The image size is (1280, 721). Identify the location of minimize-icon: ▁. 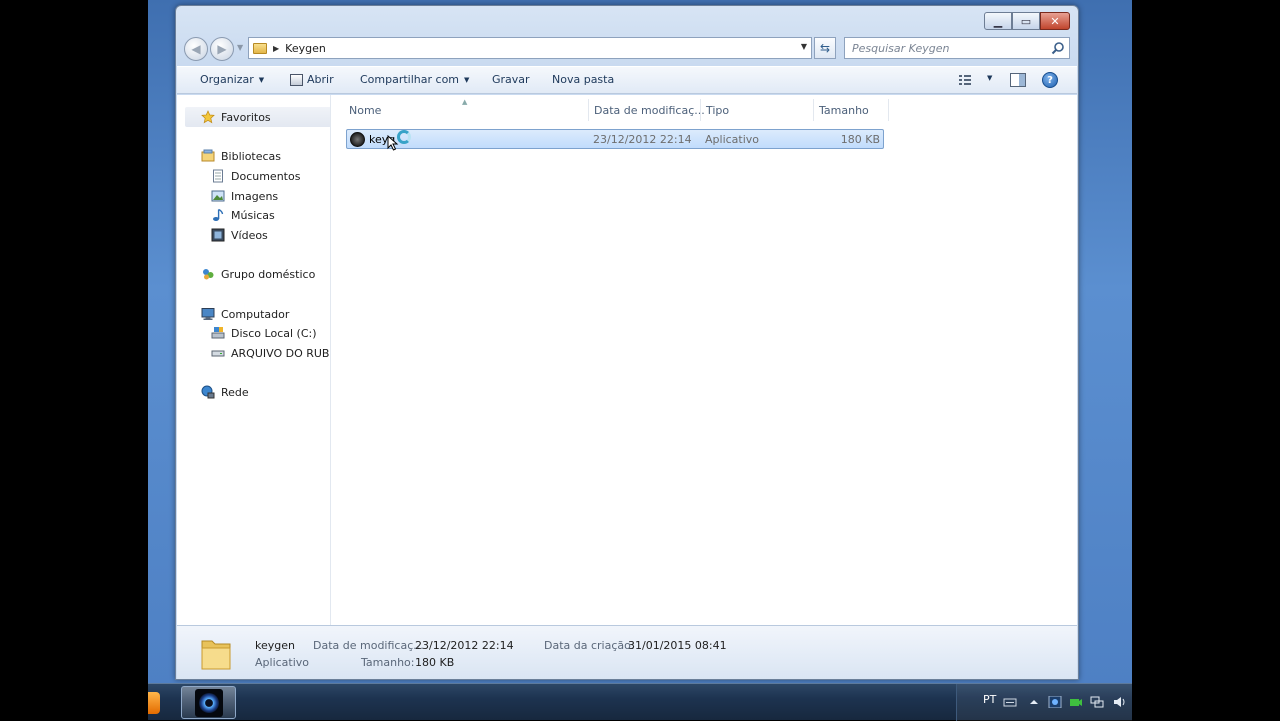
(998, 21).